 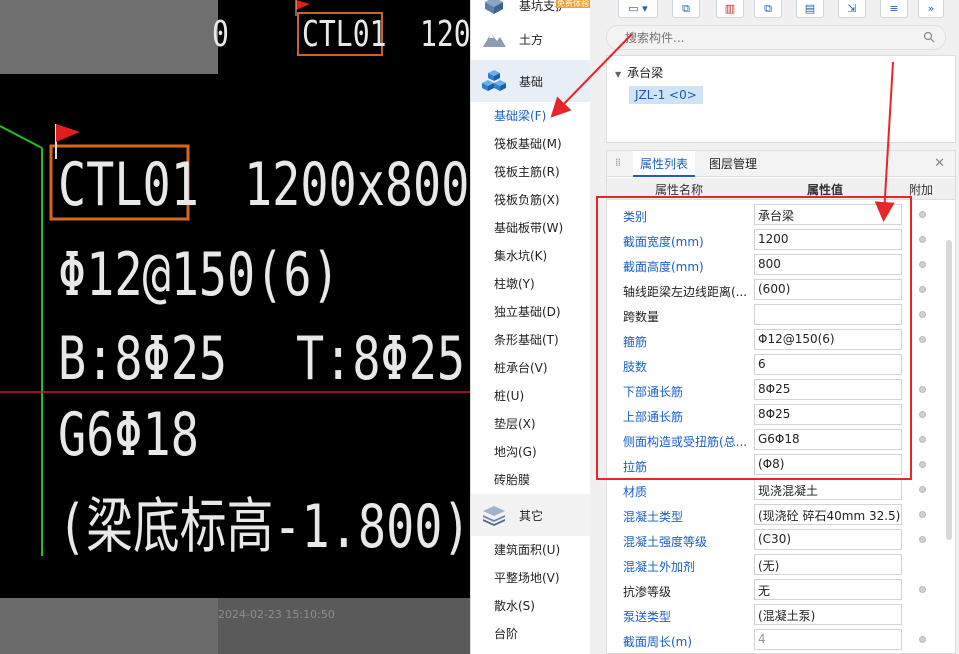 What do you see at coordinates (530, 452) in the screenshot?
I see `sidebar-item-trench: 地沟(G)` at bounding box center [530, 452].